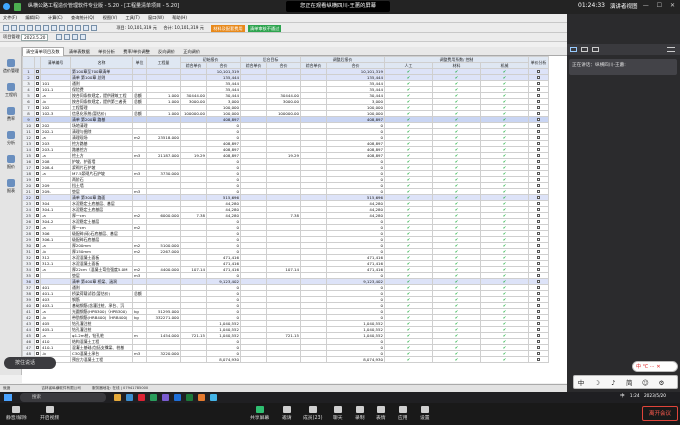 The image size is (680, 425). What do you see at coordinates (101, 62) in the screenshot?
I see `col-name: 名称` at bounding box center [101, 62].